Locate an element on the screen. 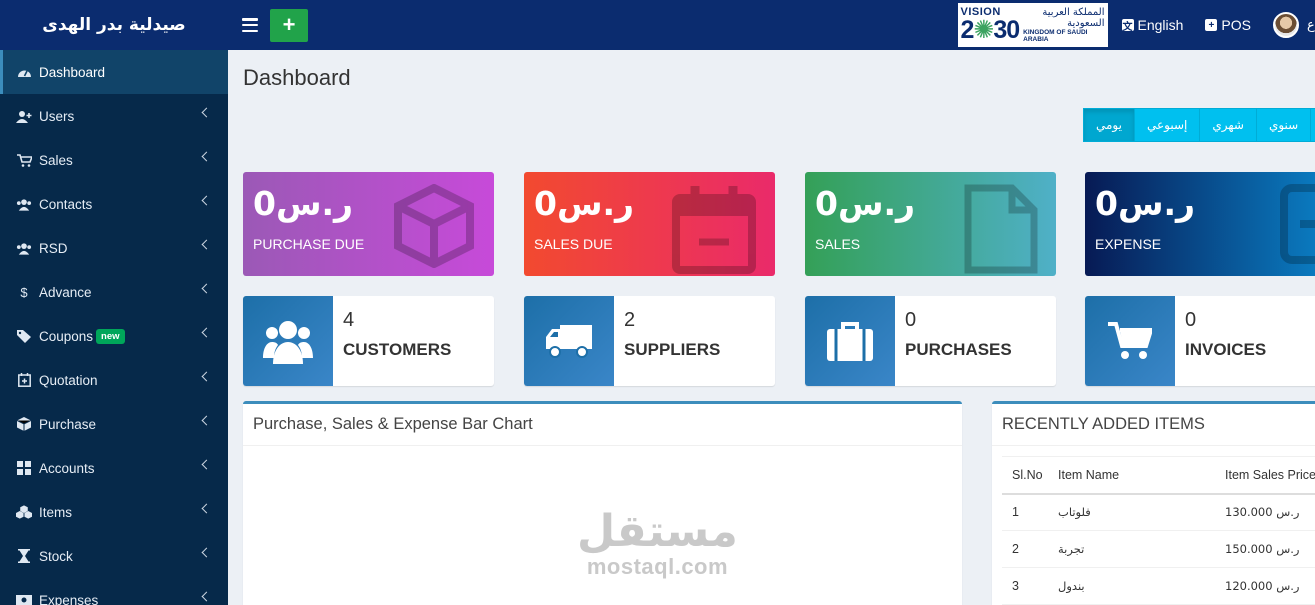  count-value: 2 is located at coordinates (630, 320).